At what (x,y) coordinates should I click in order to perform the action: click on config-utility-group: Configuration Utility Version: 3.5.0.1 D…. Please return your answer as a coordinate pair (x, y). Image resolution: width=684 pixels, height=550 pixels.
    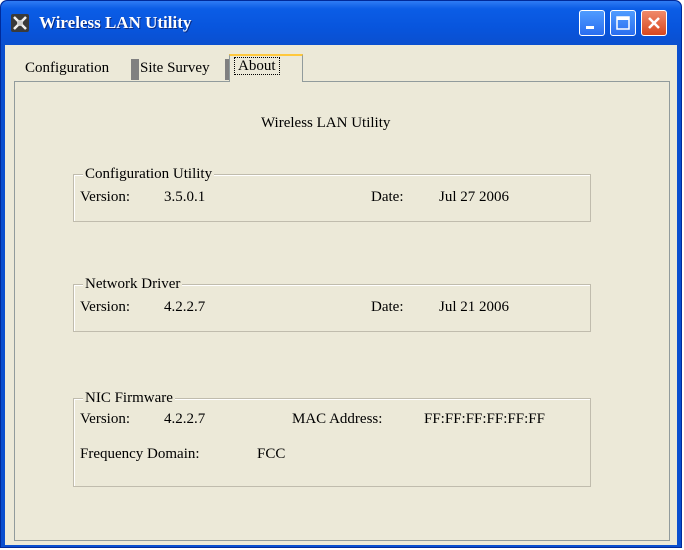
    Looking at the image, I should click on (332, 193).